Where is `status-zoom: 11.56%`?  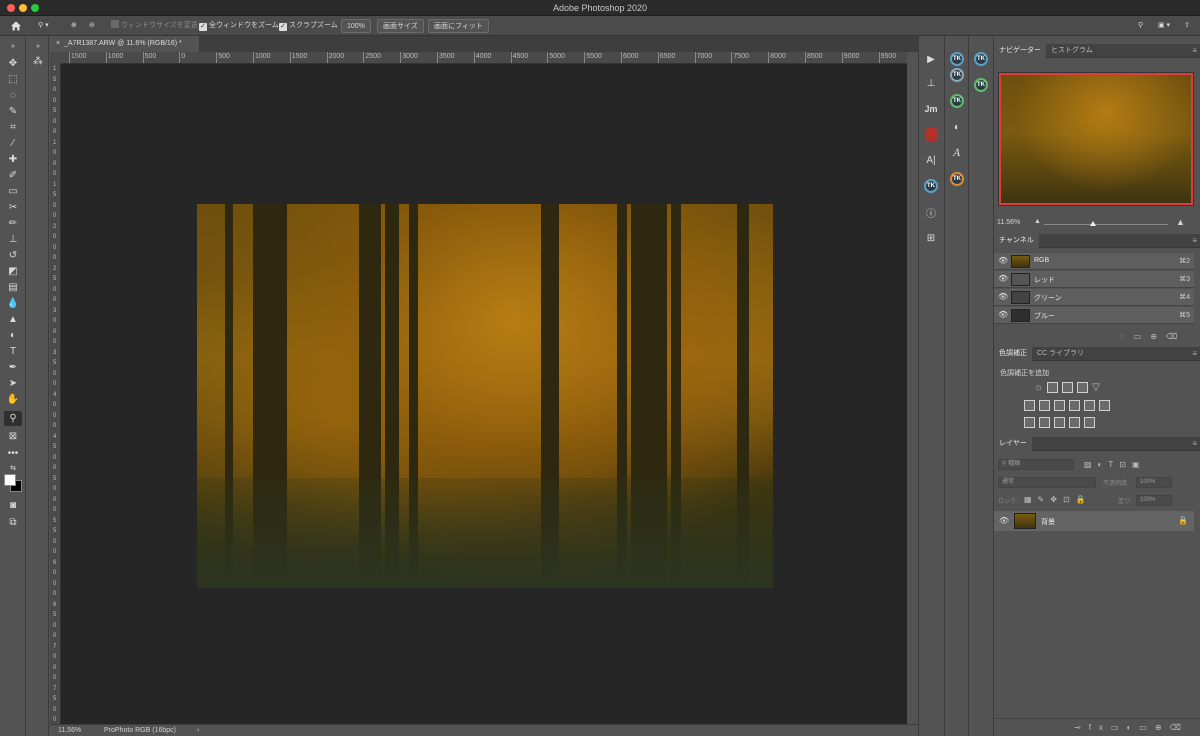 status-zoom: 11.56% is located at coordinates (69, 730).